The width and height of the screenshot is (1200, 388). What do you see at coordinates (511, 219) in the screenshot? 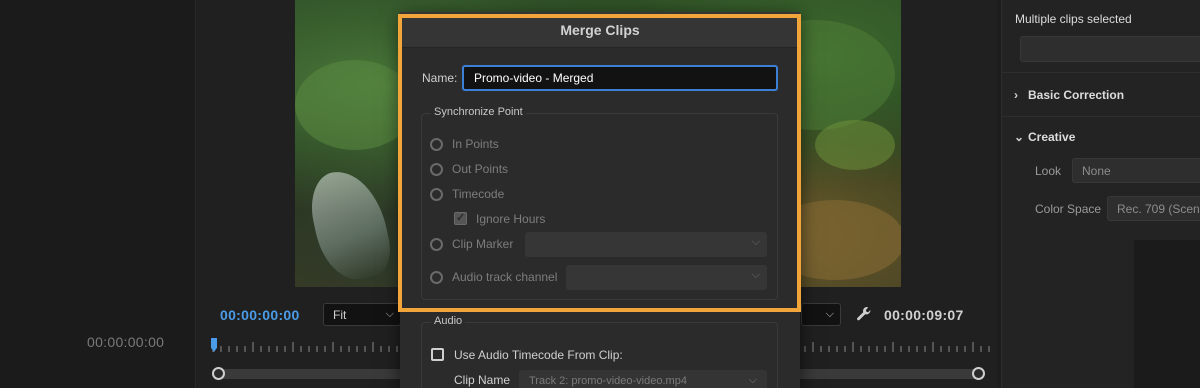
I see `ignore-hours-label: Ignore Hours` at bounding box center [511, 219].